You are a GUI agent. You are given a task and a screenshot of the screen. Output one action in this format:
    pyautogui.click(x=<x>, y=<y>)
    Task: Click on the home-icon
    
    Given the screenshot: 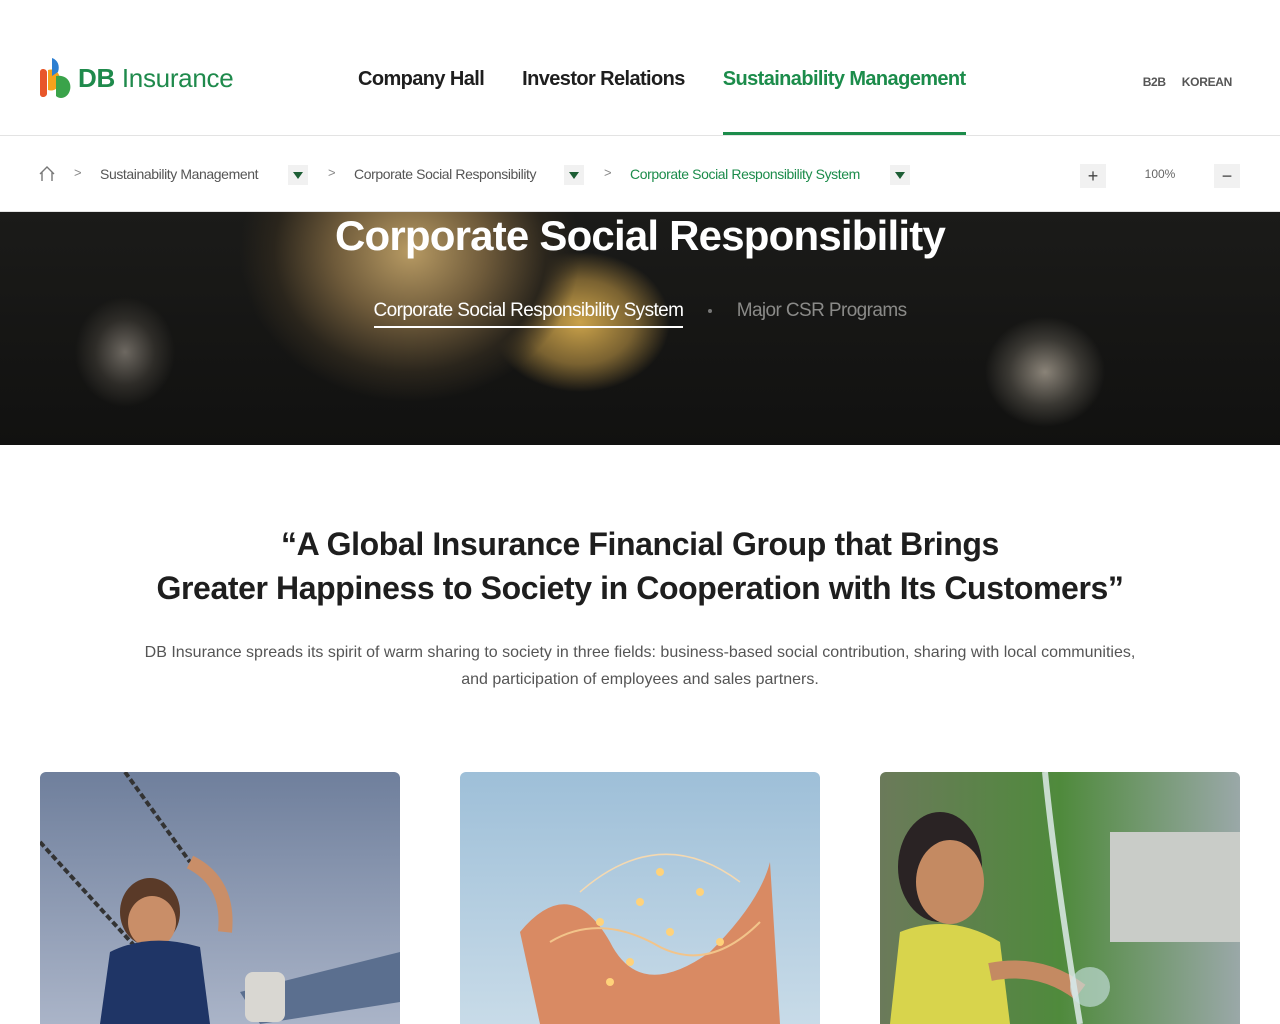 What is the action you would take?
    pyautogui.click(x=47, y=174)
    